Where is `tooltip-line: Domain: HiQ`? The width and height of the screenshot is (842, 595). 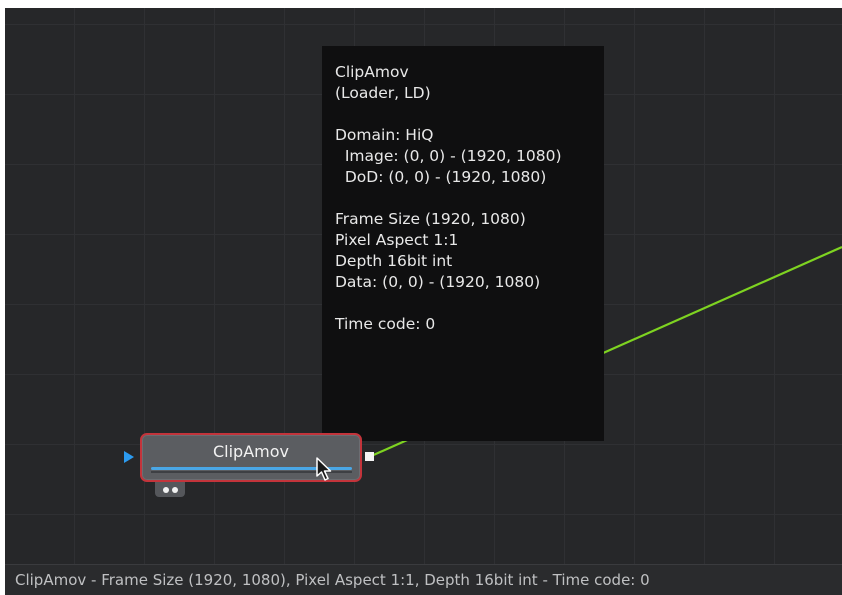
tooltip-line: Domain: HiQ is located at coordinates (384, 135).